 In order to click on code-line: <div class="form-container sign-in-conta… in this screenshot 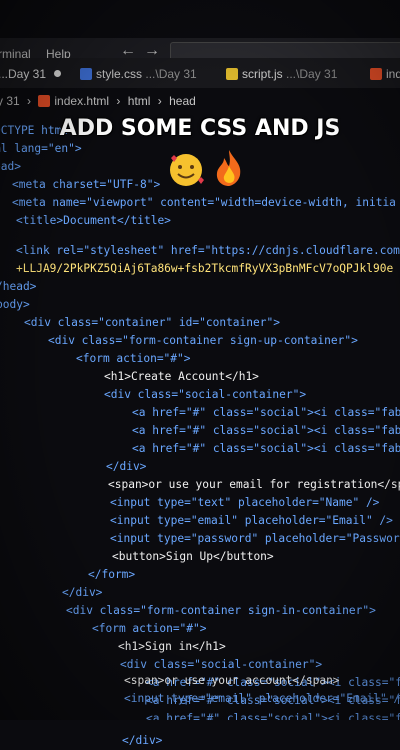, I will do `click(221, 610)`.